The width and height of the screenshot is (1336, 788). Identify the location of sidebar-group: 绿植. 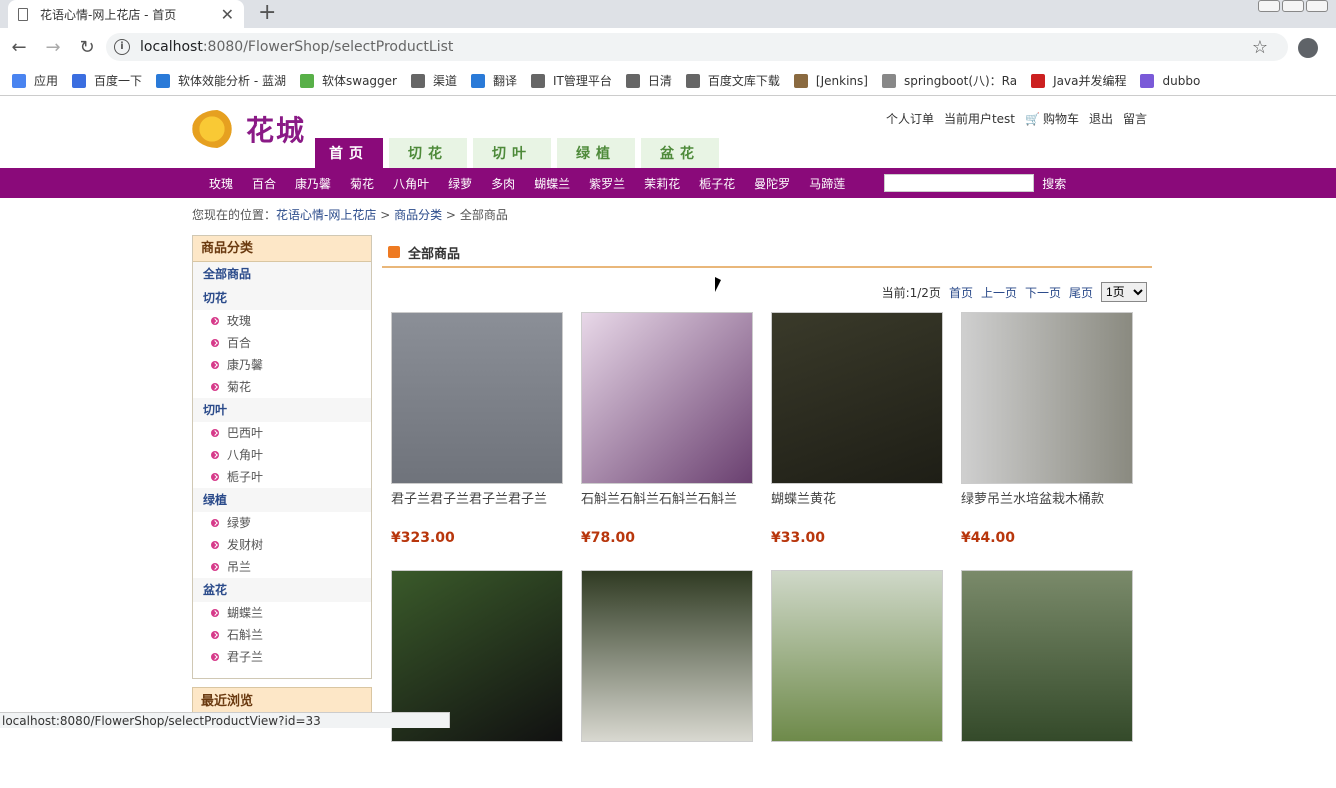
(282, 500).